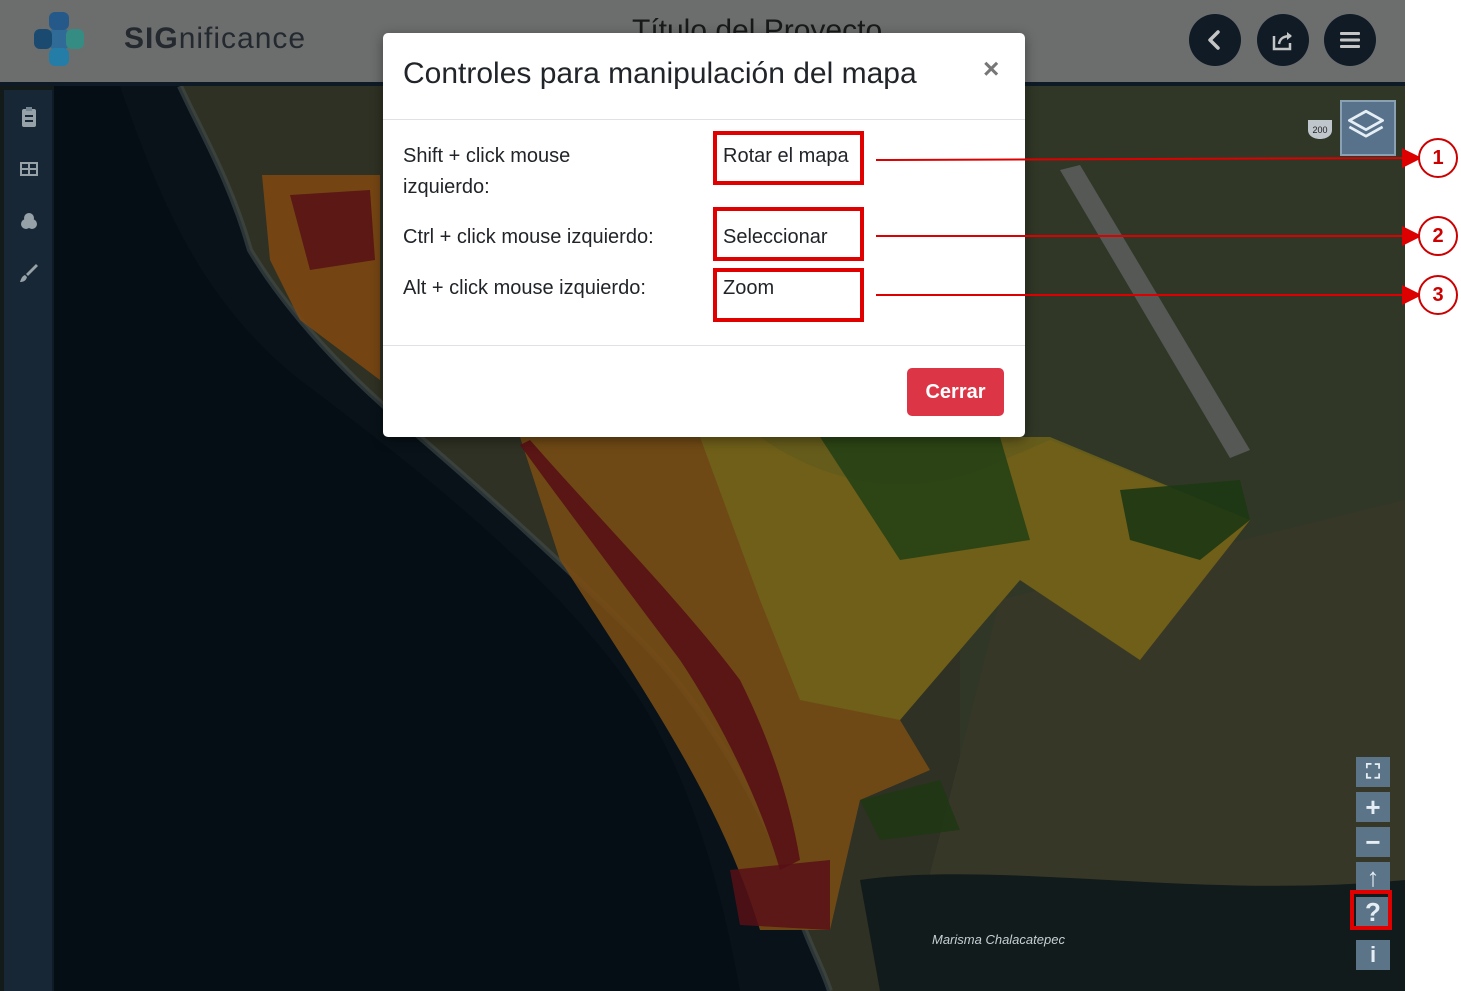  What do you see at coordinates (1438, 158) in the screenshot?
I see `callout-1: 1` at bounding box center [1438, 158].